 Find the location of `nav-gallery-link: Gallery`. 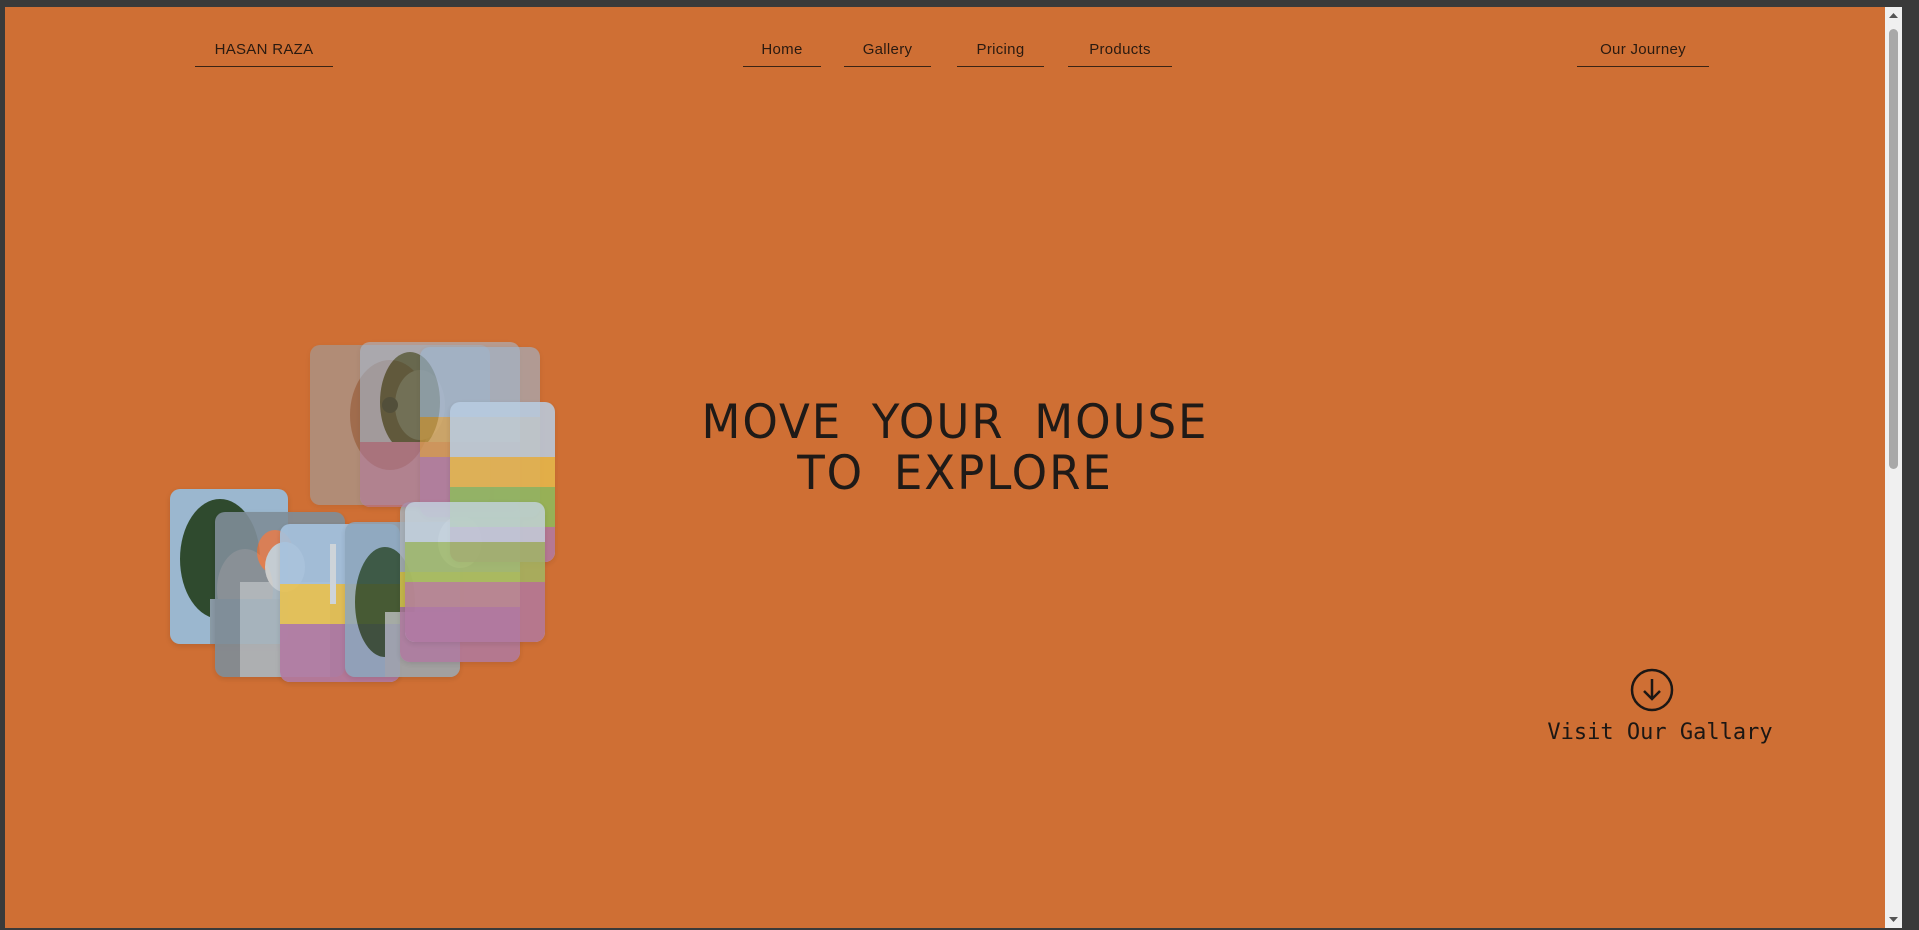

nav-gallery-link: Gallery is located at coordinates (887, 51).